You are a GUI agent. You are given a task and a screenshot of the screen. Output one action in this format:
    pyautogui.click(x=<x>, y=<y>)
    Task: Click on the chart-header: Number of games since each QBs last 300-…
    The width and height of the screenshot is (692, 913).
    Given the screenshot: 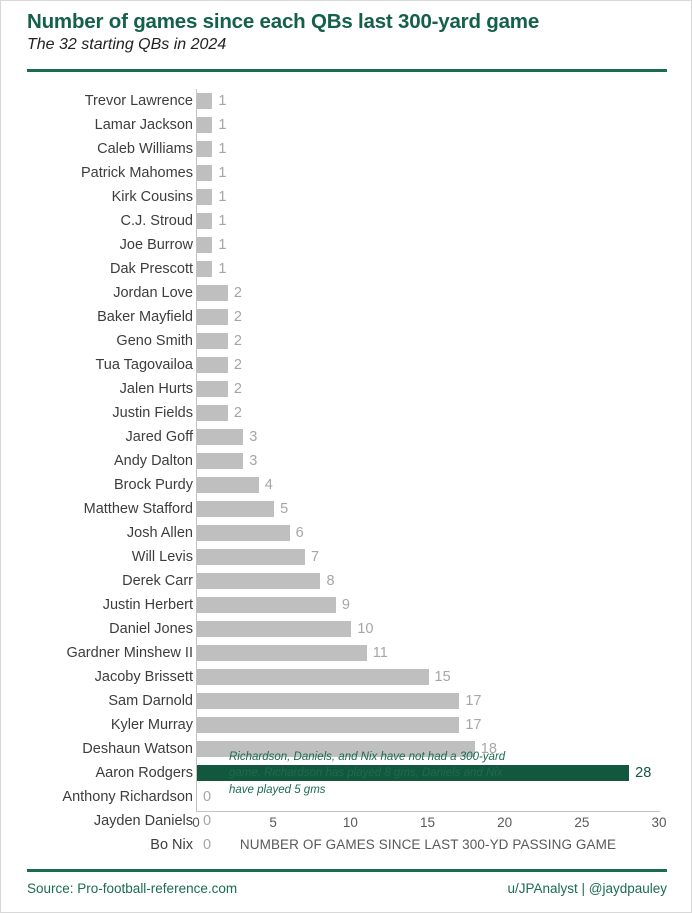 What is the action you would take?
    pyautogui.click(x=346, y=28)
    